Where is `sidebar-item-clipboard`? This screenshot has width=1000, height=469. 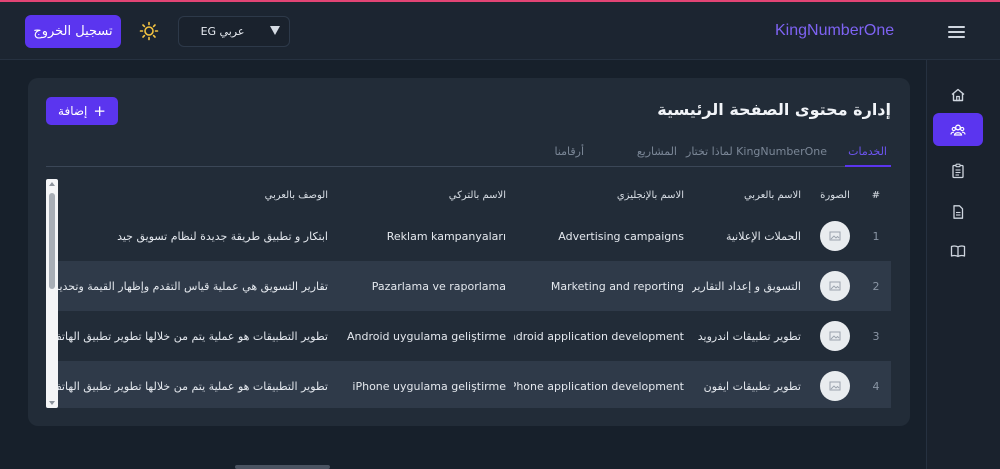
sidebar-item-clipboard is located at coordinates (958, 170).